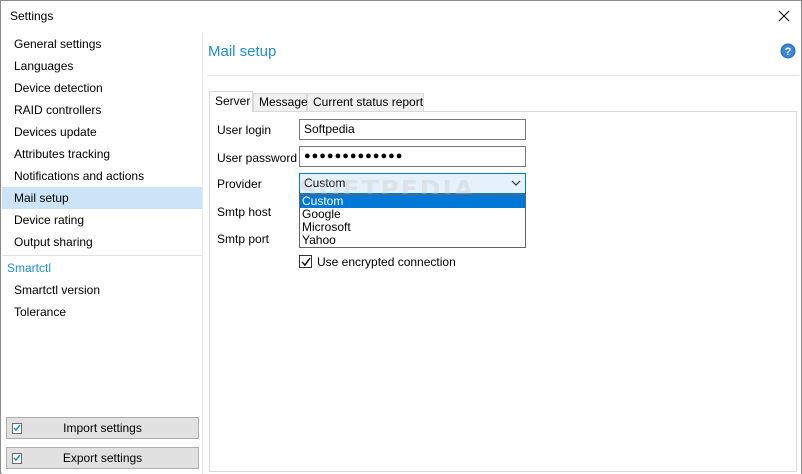 This screenshot has height=474, width=802. I want to click on export-icon, so click(17, 458).